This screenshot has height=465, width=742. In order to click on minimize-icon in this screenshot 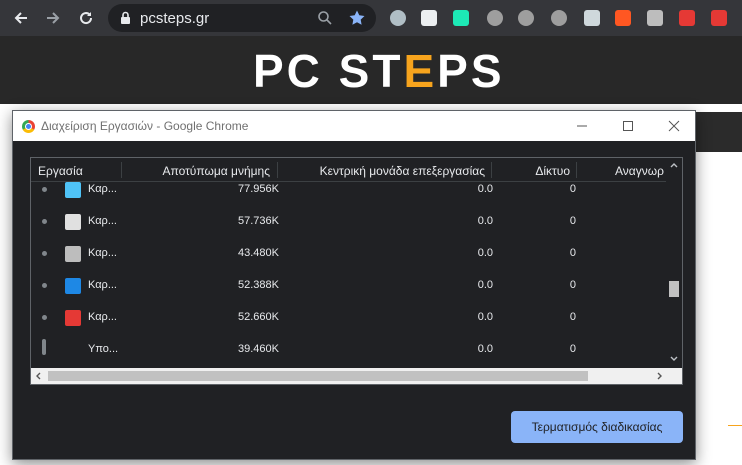, I will do `click(582, 126)`.